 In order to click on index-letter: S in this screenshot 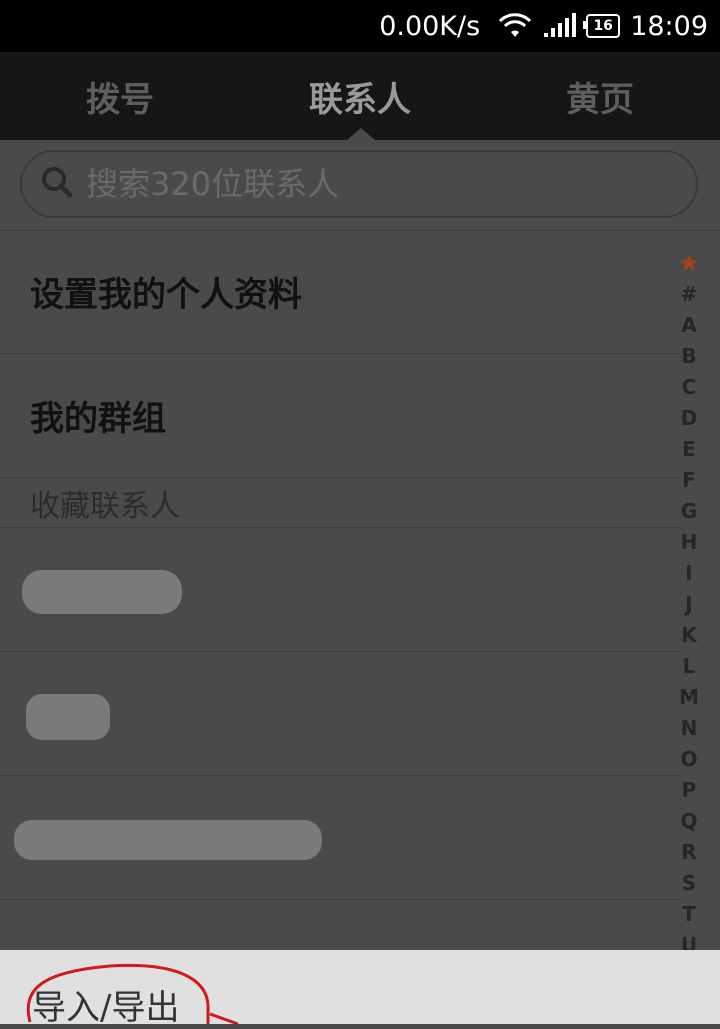, I will do `click(689, 883)`.